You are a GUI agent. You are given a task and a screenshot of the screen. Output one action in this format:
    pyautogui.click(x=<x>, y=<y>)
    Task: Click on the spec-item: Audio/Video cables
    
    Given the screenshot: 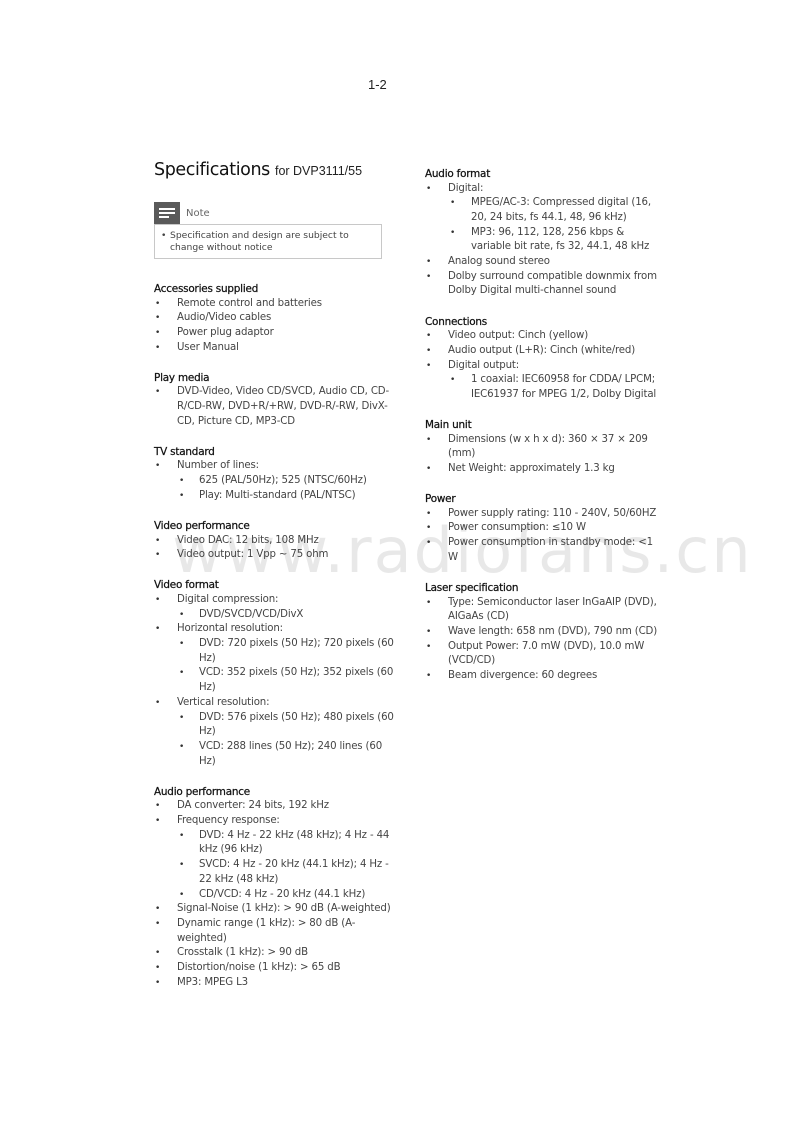 What is the action you would take?
    pyautogui.click(x=274, y=318)
    